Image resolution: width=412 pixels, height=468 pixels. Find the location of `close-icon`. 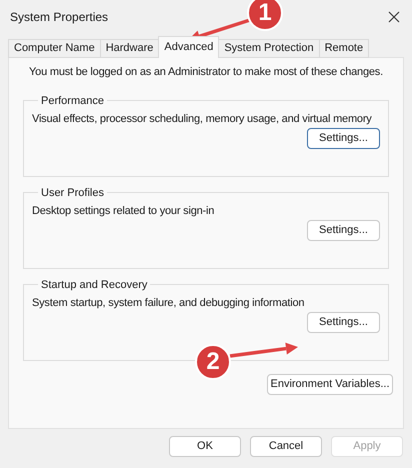

close-icon is located at coordinates (394, 17).